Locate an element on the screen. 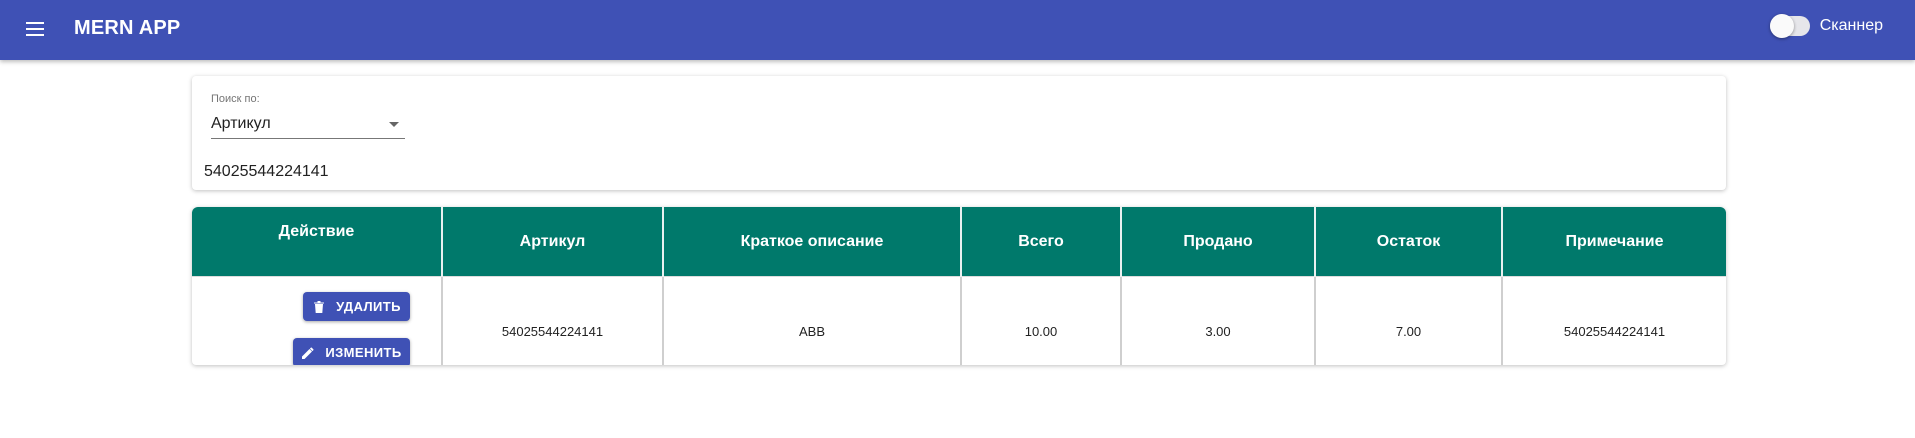  cell-remaining: 7.00 is located at coordinates (1409, 320).